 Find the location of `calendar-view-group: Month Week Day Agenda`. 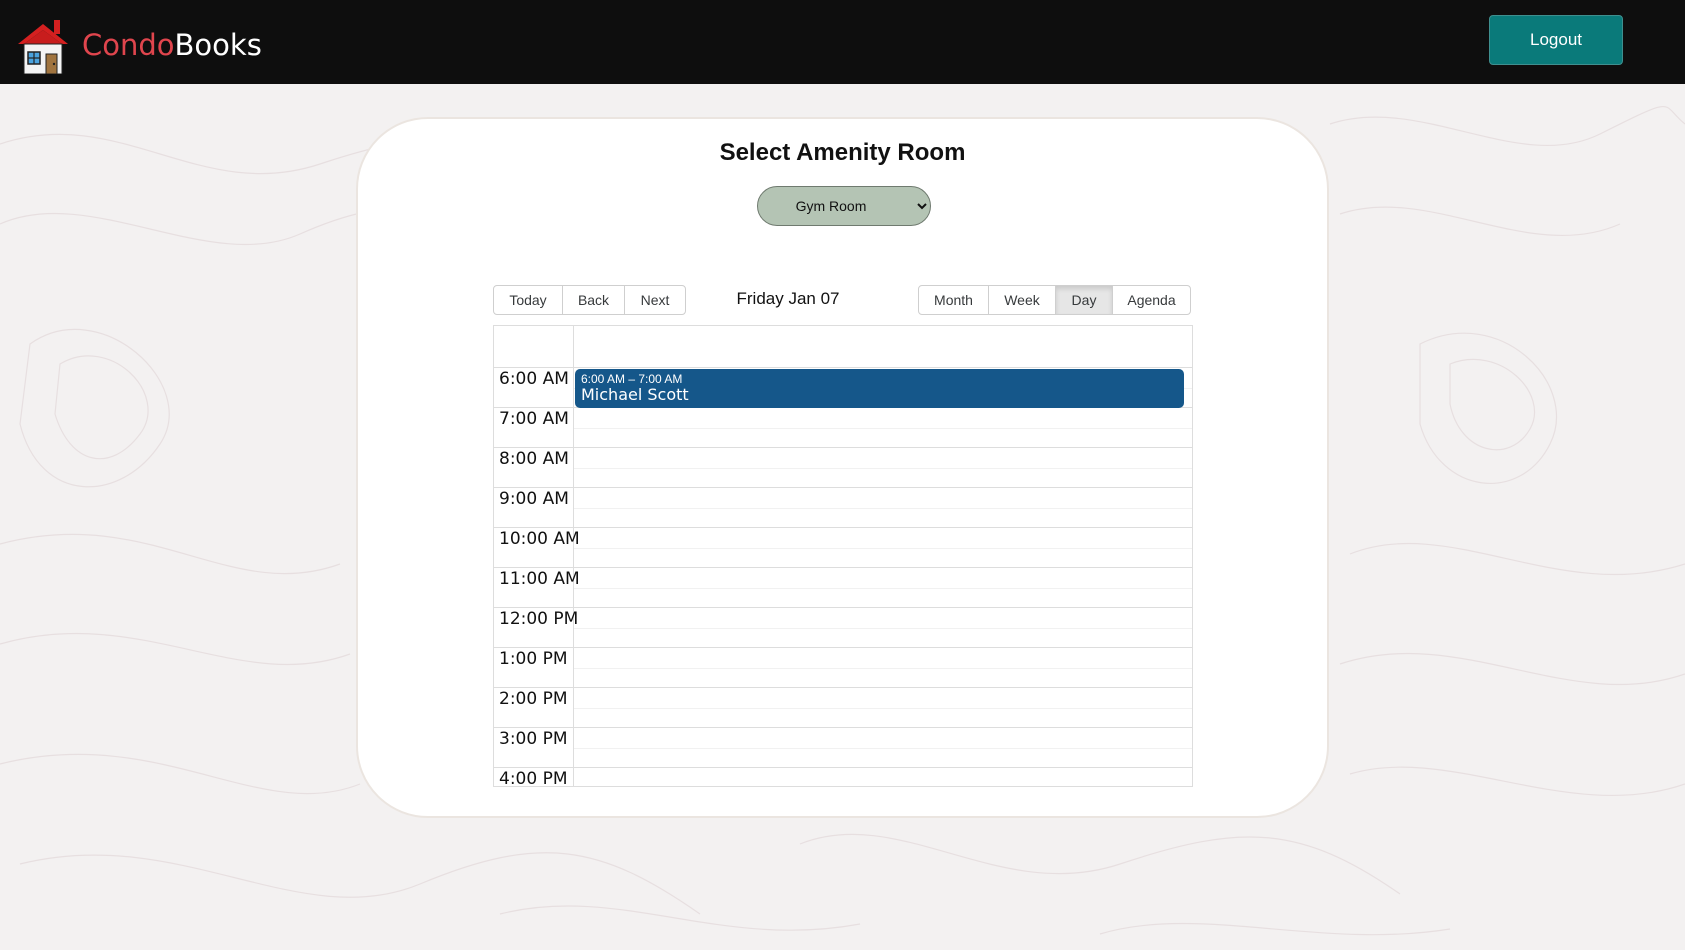

calendar-view-group: Month Week Day Agenda is located at coordinates (1054, 300).